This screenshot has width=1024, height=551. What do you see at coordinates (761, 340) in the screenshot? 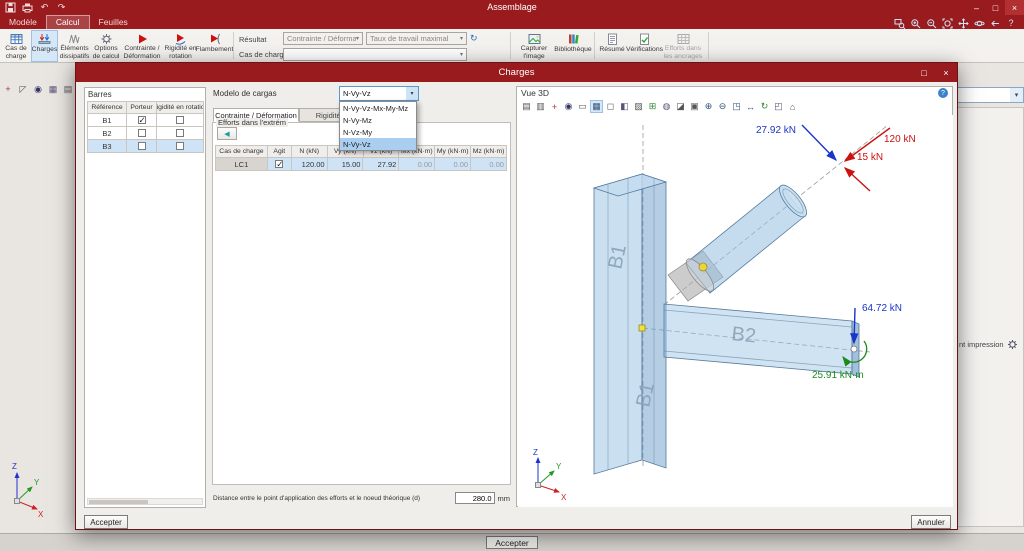
I see `beam-member` at bounding box center [761, 340].